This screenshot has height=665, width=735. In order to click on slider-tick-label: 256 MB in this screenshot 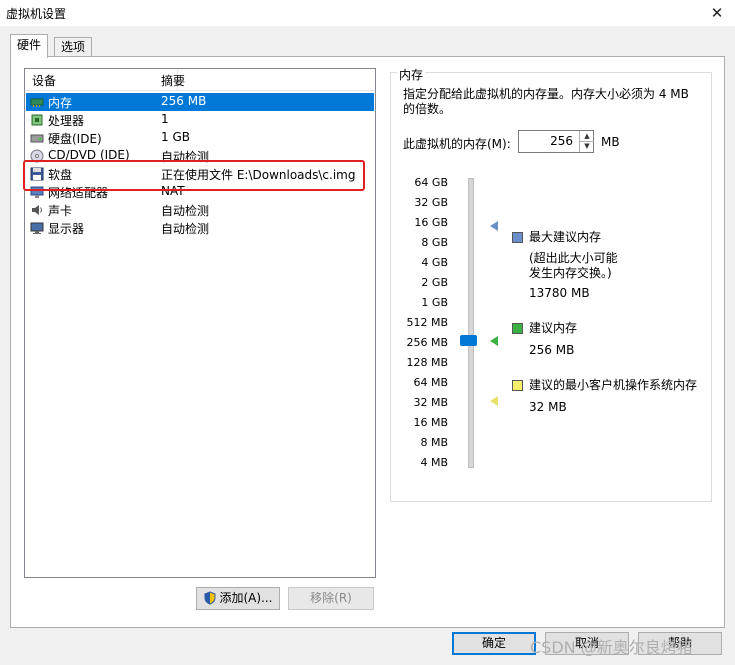, I will do `click(427, 342)`.